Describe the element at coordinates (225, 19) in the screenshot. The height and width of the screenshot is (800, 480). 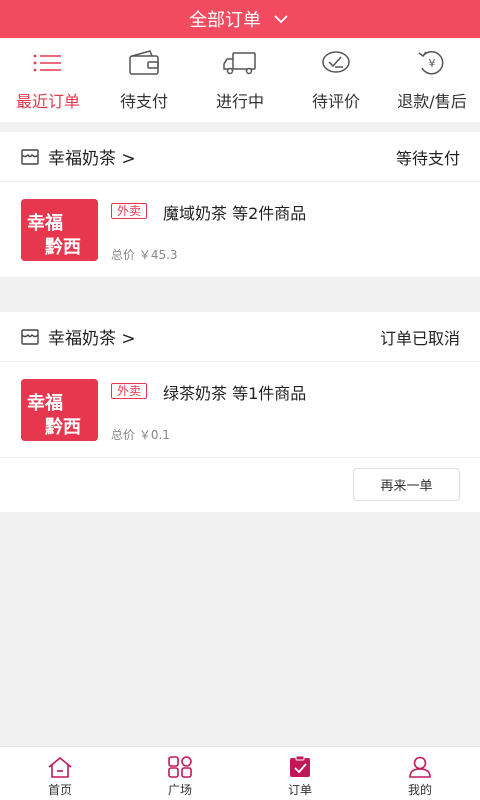
I see `page-title: 全部订单` at that location.